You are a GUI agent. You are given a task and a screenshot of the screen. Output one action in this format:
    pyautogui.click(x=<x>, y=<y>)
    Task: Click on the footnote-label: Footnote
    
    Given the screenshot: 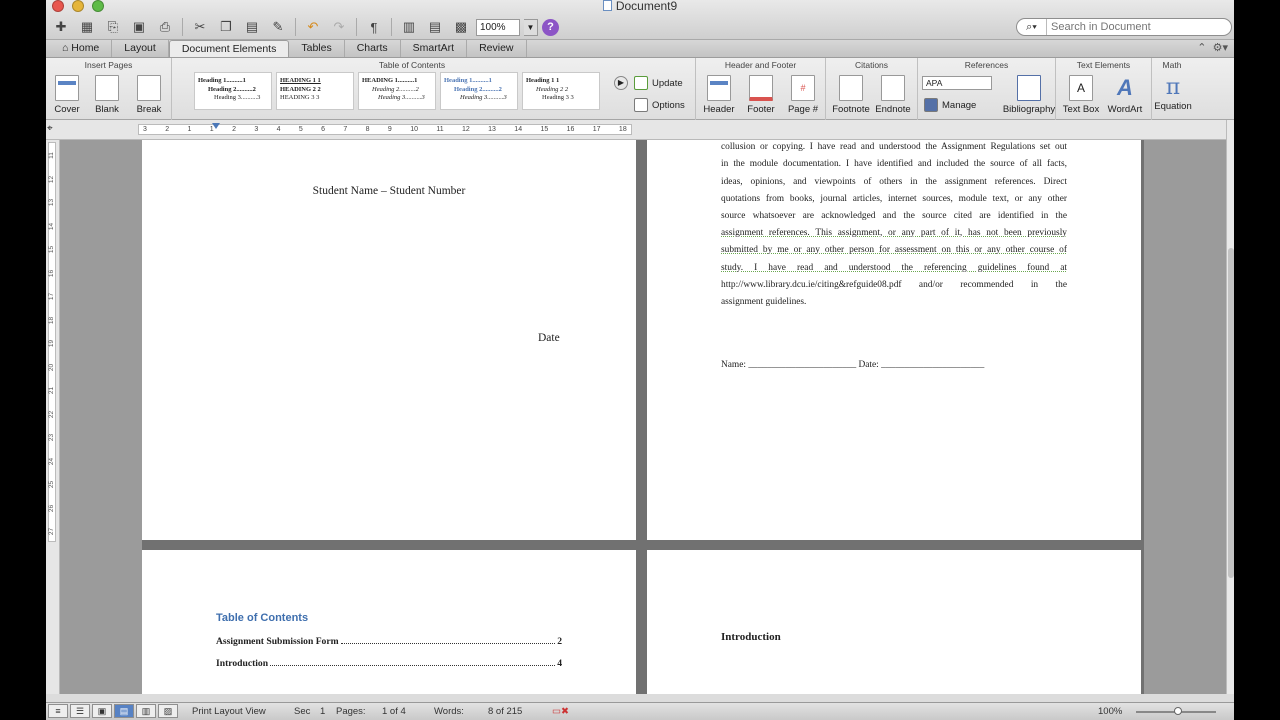 What is the action you would take?
    pyautogui.click(x=851, y=109)
    